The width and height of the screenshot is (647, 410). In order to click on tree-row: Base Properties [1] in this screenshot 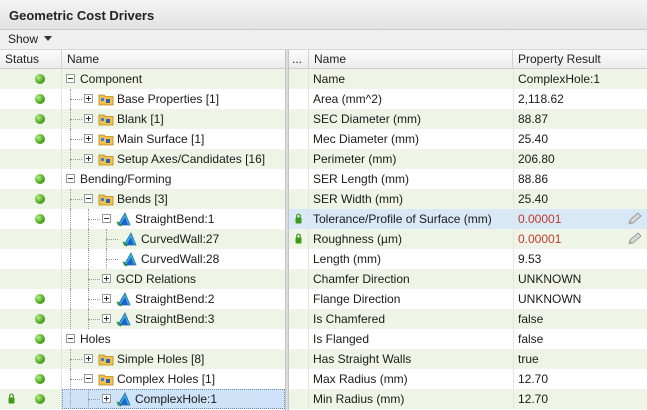, I will do `click(142, 99)`.